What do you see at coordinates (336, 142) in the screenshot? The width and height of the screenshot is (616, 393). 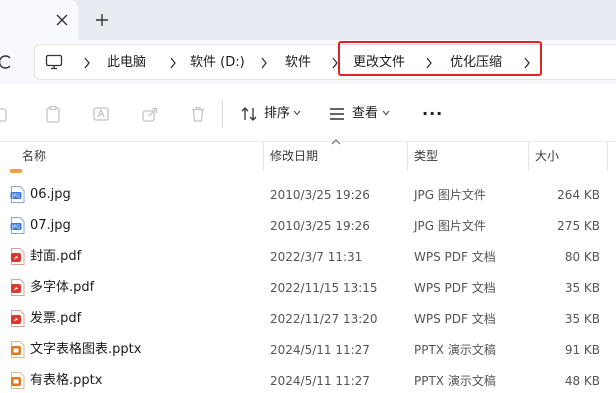 I see `sort-ascending-icon` at bounding box center [336, 142].